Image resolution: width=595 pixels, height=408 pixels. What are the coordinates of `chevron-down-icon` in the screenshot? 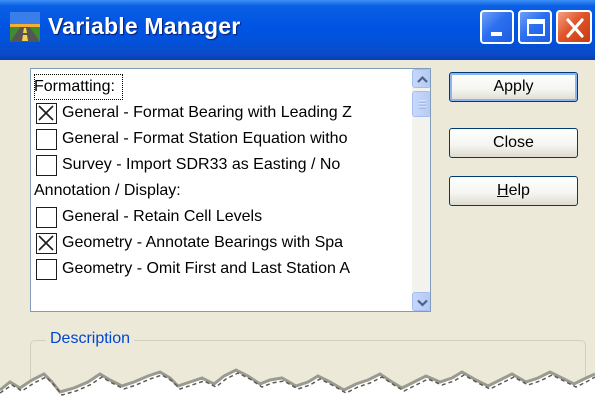 It's located at (422, 303).